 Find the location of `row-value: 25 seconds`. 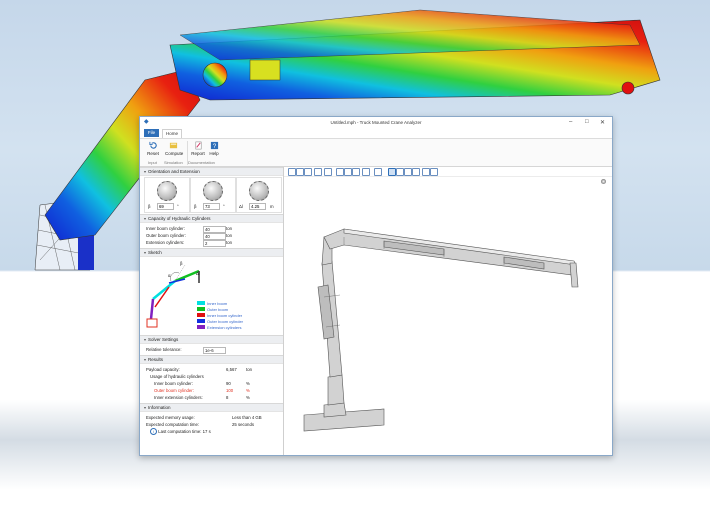

row-value: 25 seconds is located at coordinates (243, 424).